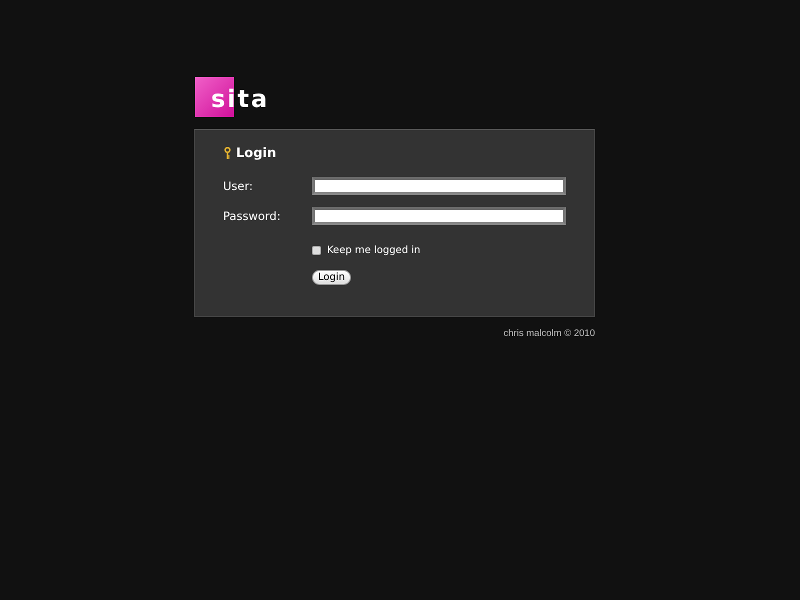 This screenshot has width=800, height=600. I want to click on login-heading: Login, so click(256, 153).